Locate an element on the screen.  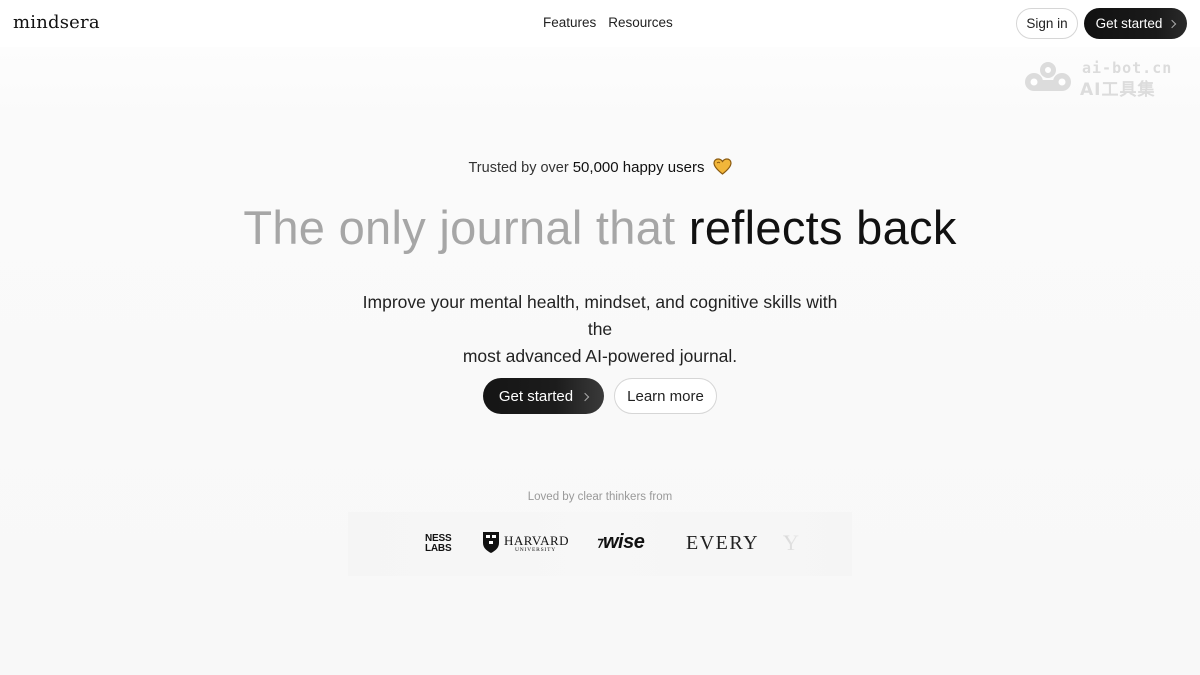
trusted-by-line: Trusted by over 50,000 happy users is located at coordinates (600, 167).